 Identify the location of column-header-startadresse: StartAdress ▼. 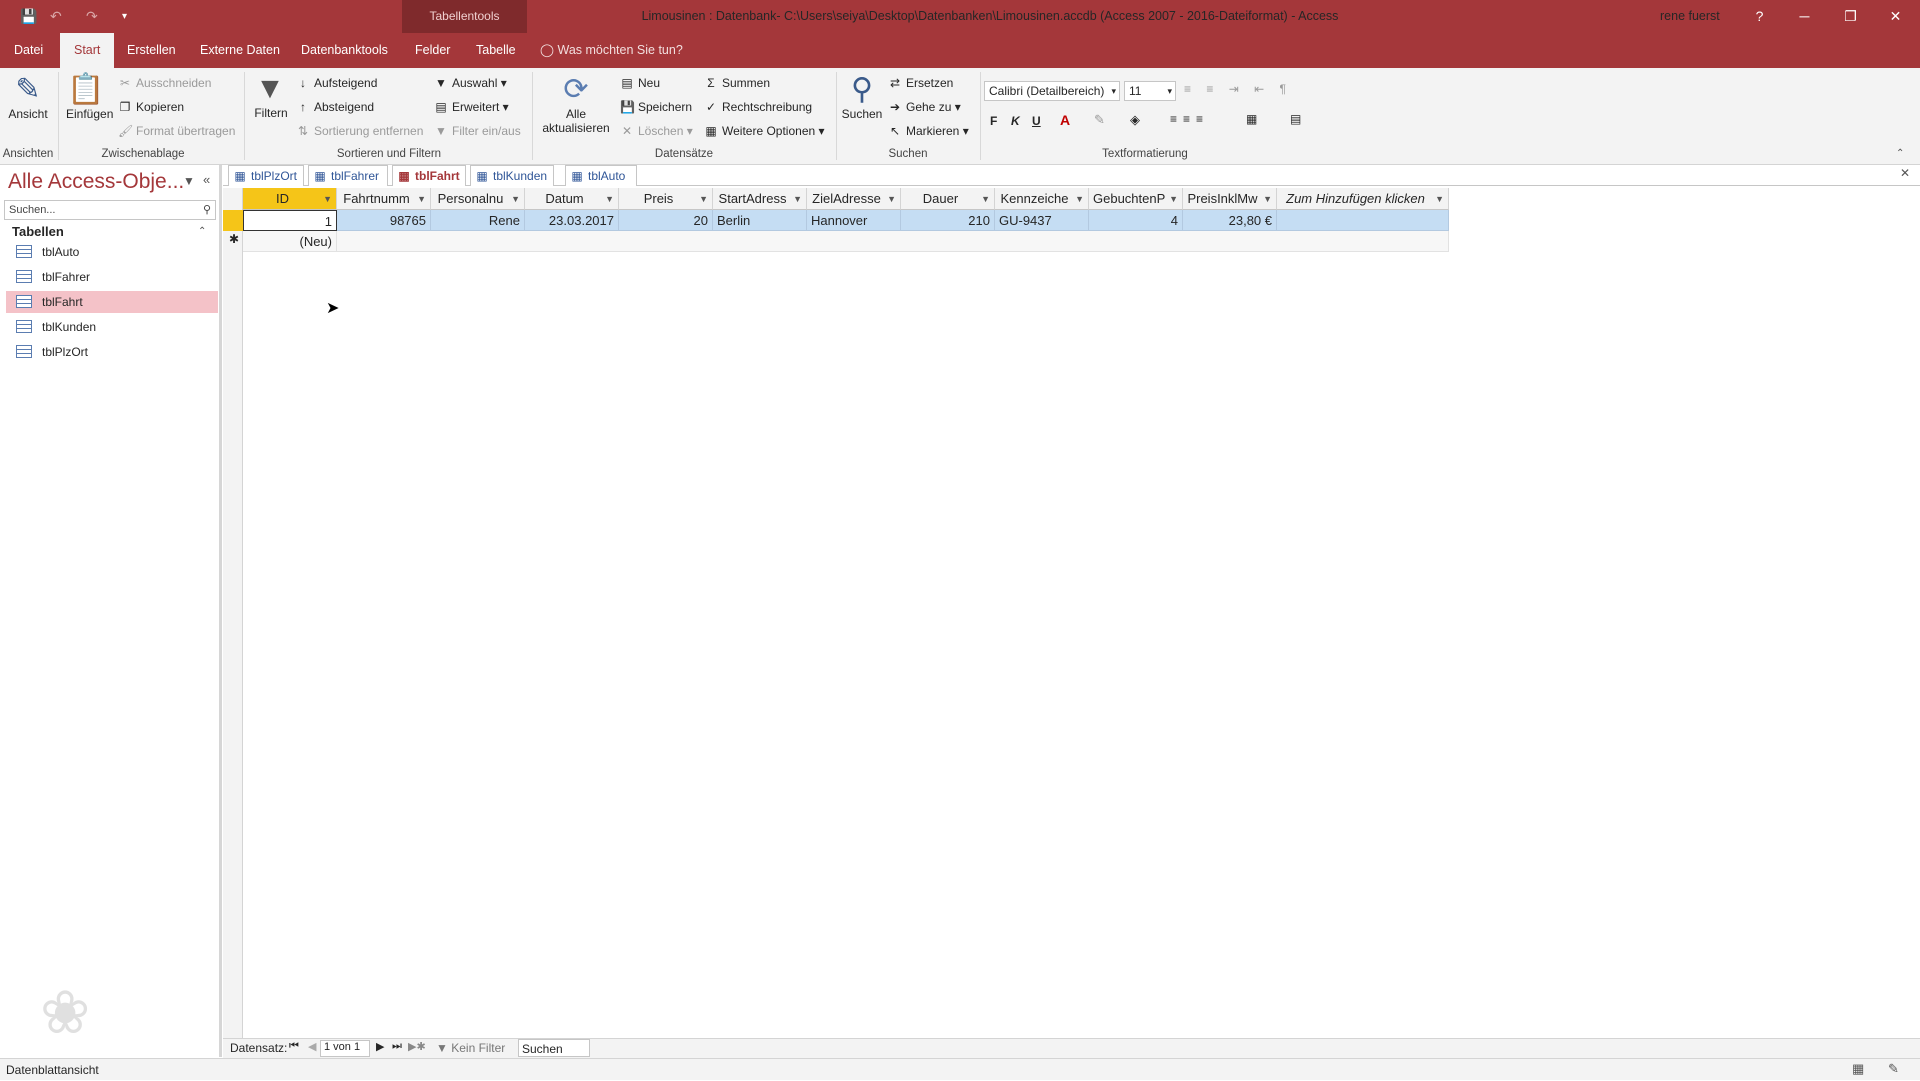
(760, 199).